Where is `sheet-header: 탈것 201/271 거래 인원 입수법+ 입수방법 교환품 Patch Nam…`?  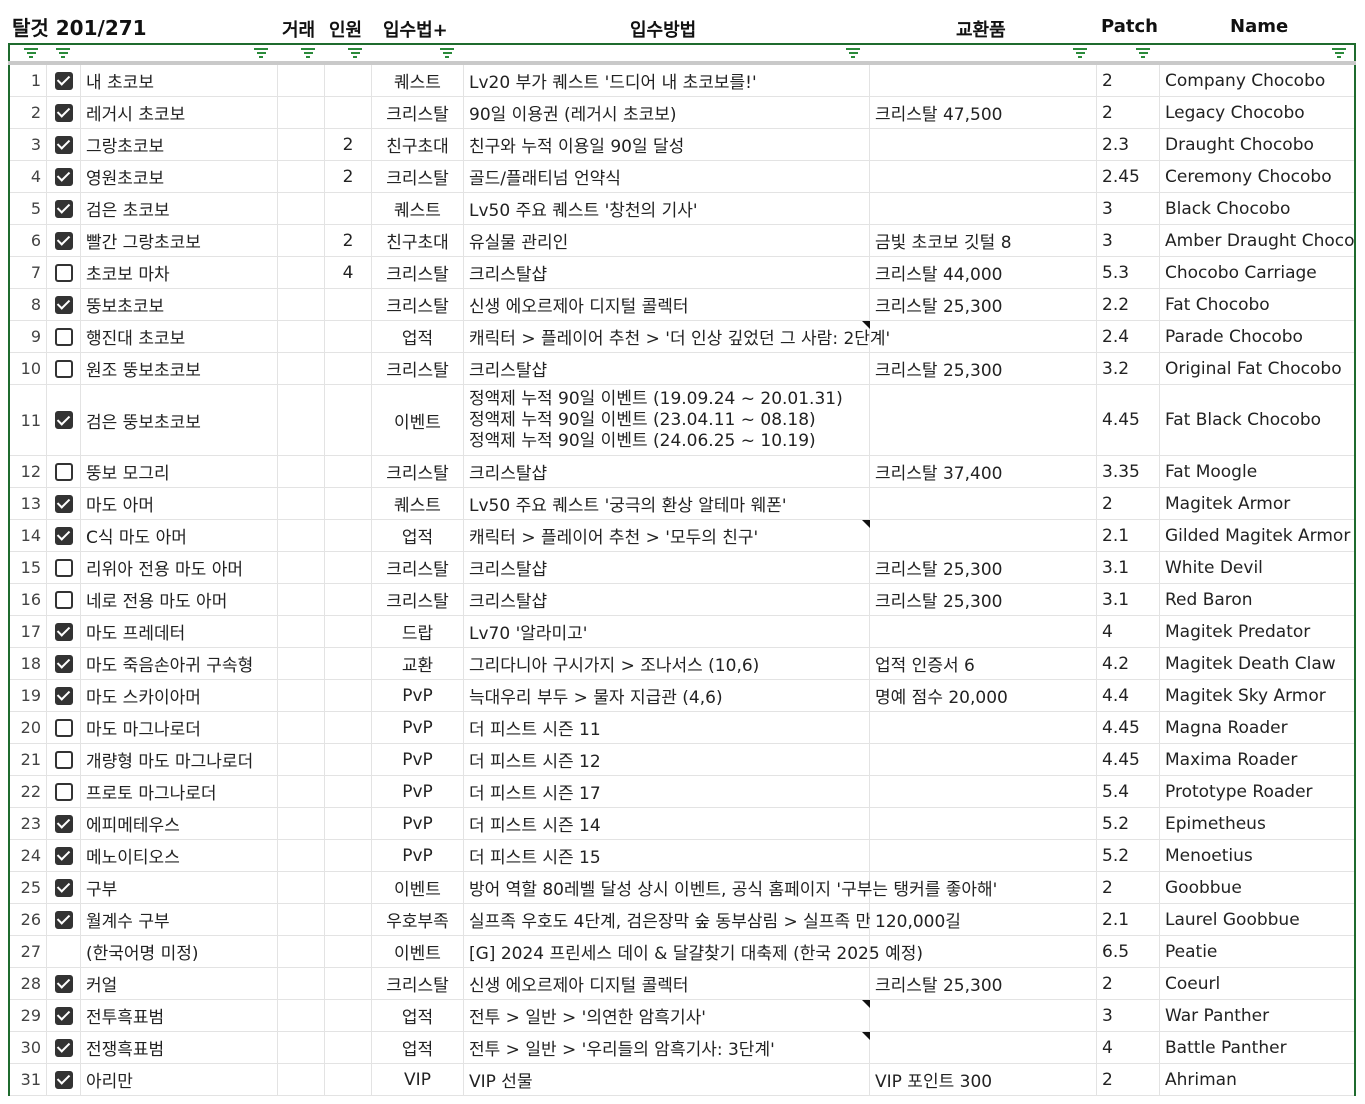 sheet-header: 탈것 201/271 거래 인원 입수법+ 입수방법 교환품 Patch Nam… is located at coordinates (682, 22).